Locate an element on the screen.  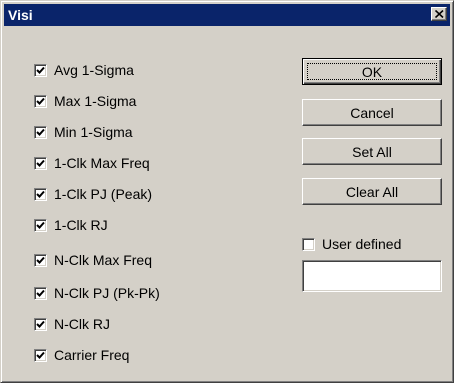
checkbox-max-1-sigma: Max 1-Sigma is located at coordinates (85, 101).